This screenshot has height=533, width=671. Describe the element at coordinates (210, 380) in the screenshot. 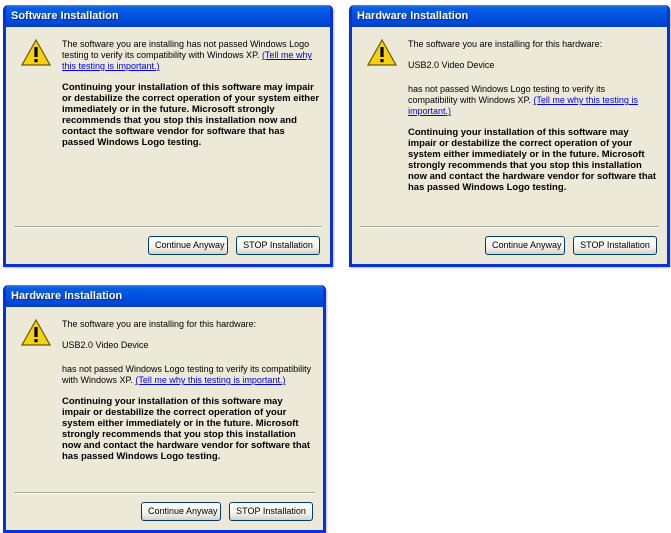

I see `testing-info-link: (Tell me why this testing is important.)` at that location.